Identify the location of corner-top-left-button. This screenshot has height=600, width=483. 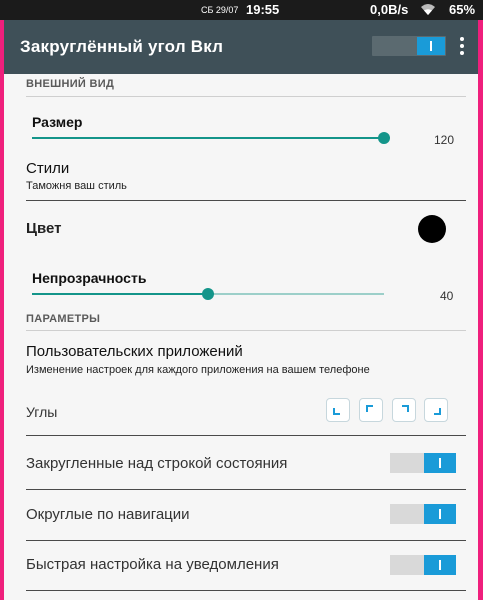
(371, 410).